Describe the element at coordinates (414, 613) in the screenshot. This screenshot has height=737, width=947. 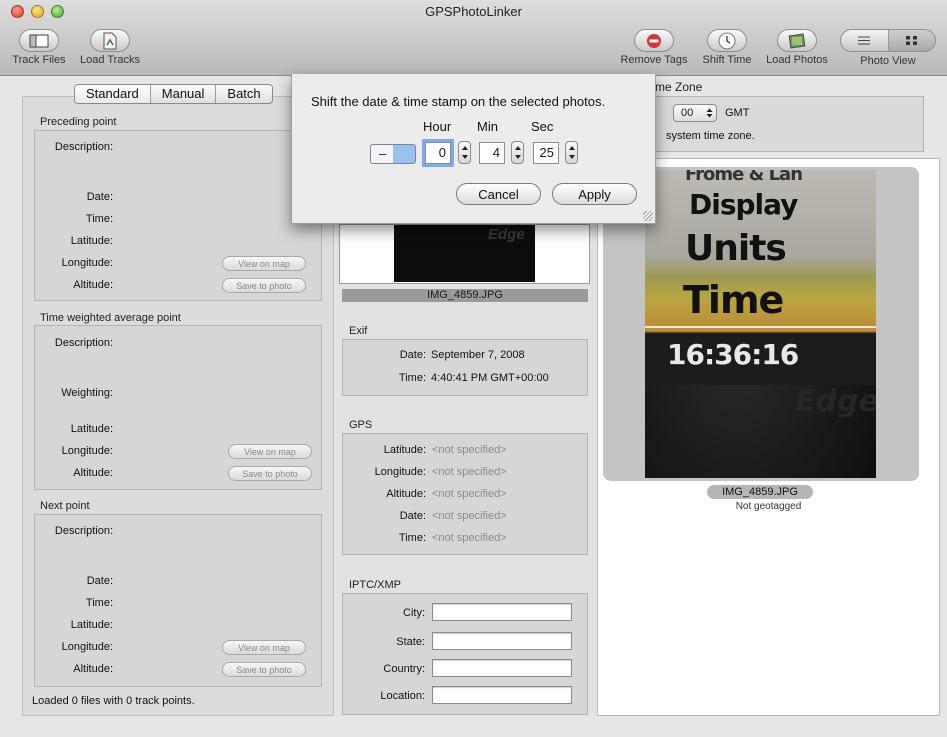
I see `iptc-city-label: City:` at that location.